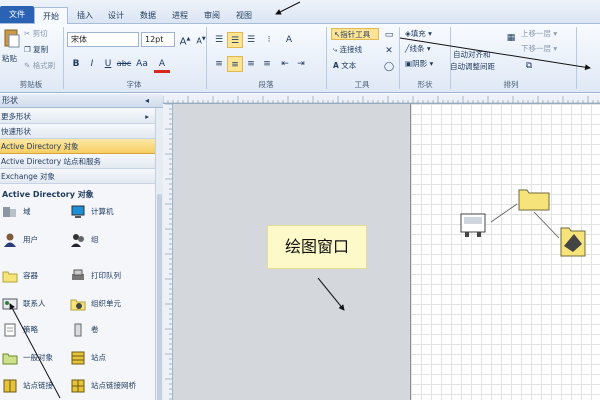 Image resolution: width=600 pixels, height=400 pixels. What do you see at coordinates (35, 351) in the screenshot?
I see `arrow-to-stencil` at bounding box center [35, 351].